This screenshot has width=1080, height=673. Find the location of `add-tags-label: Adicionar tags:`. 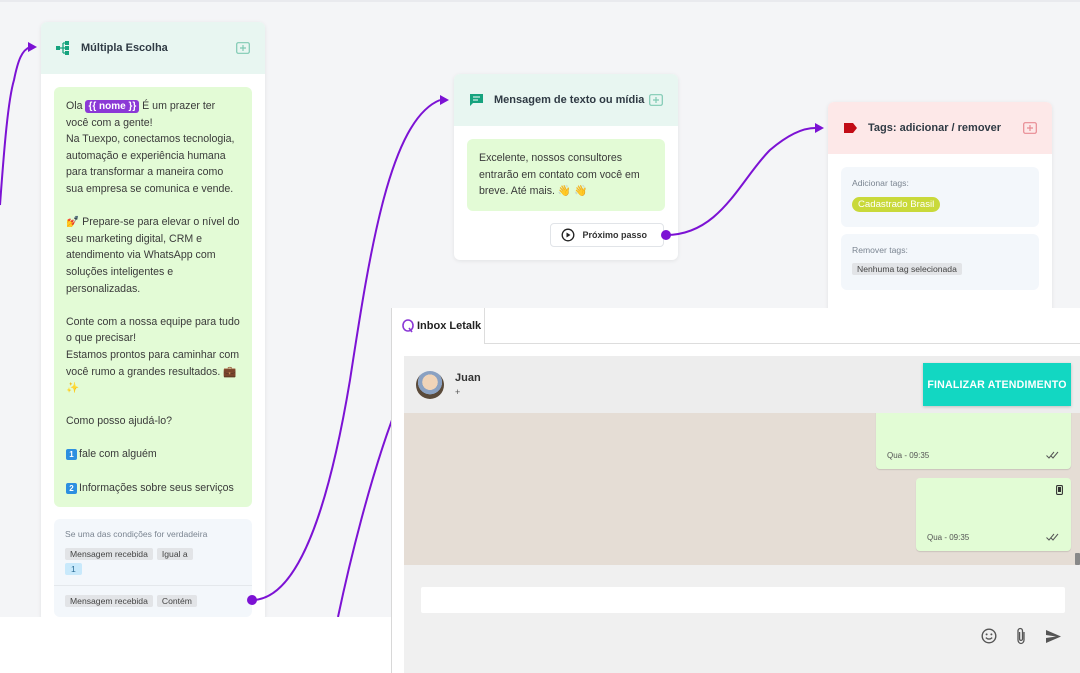

add-tags-label: Adicionar tags: is located at coordinates (880, 183).